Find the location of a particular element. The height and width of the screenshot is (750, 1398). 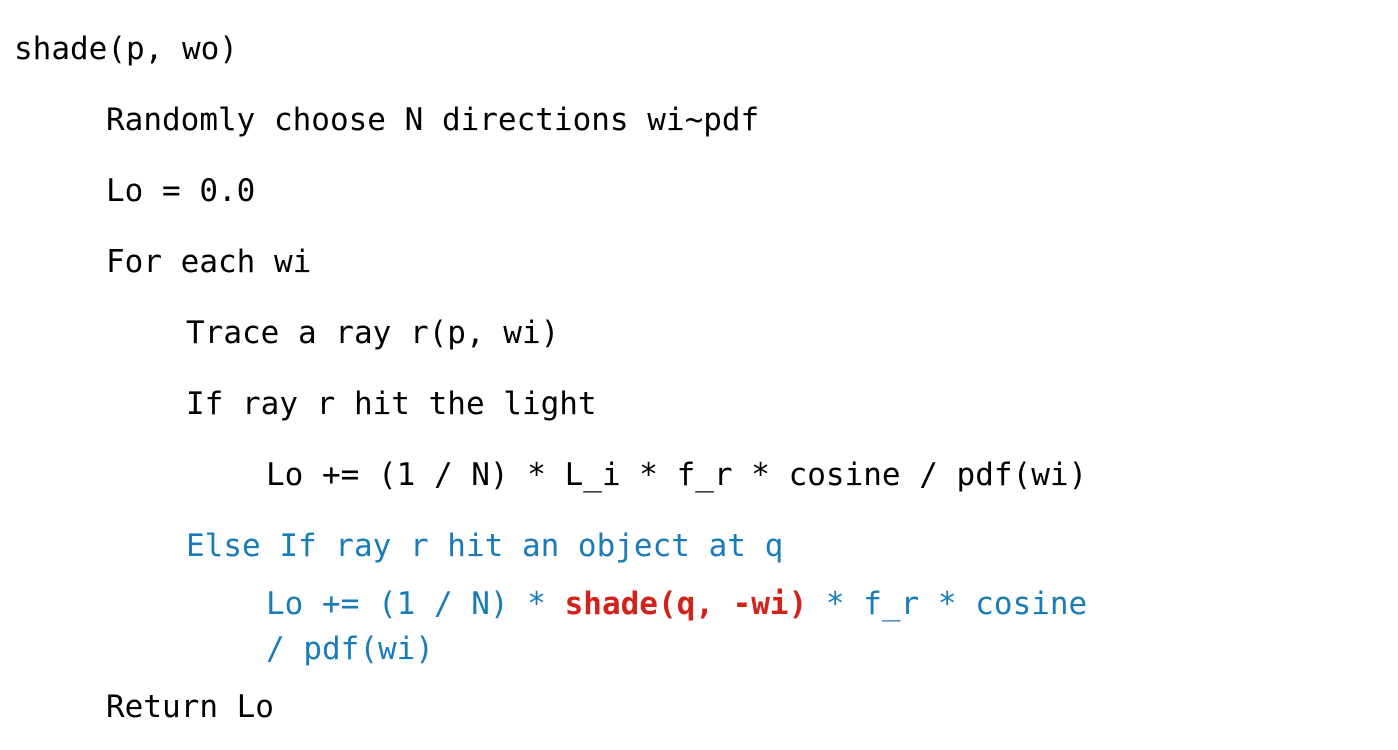

code-segment-prefix: Lo += (1 / N) * is located at coordinates (415, 604).